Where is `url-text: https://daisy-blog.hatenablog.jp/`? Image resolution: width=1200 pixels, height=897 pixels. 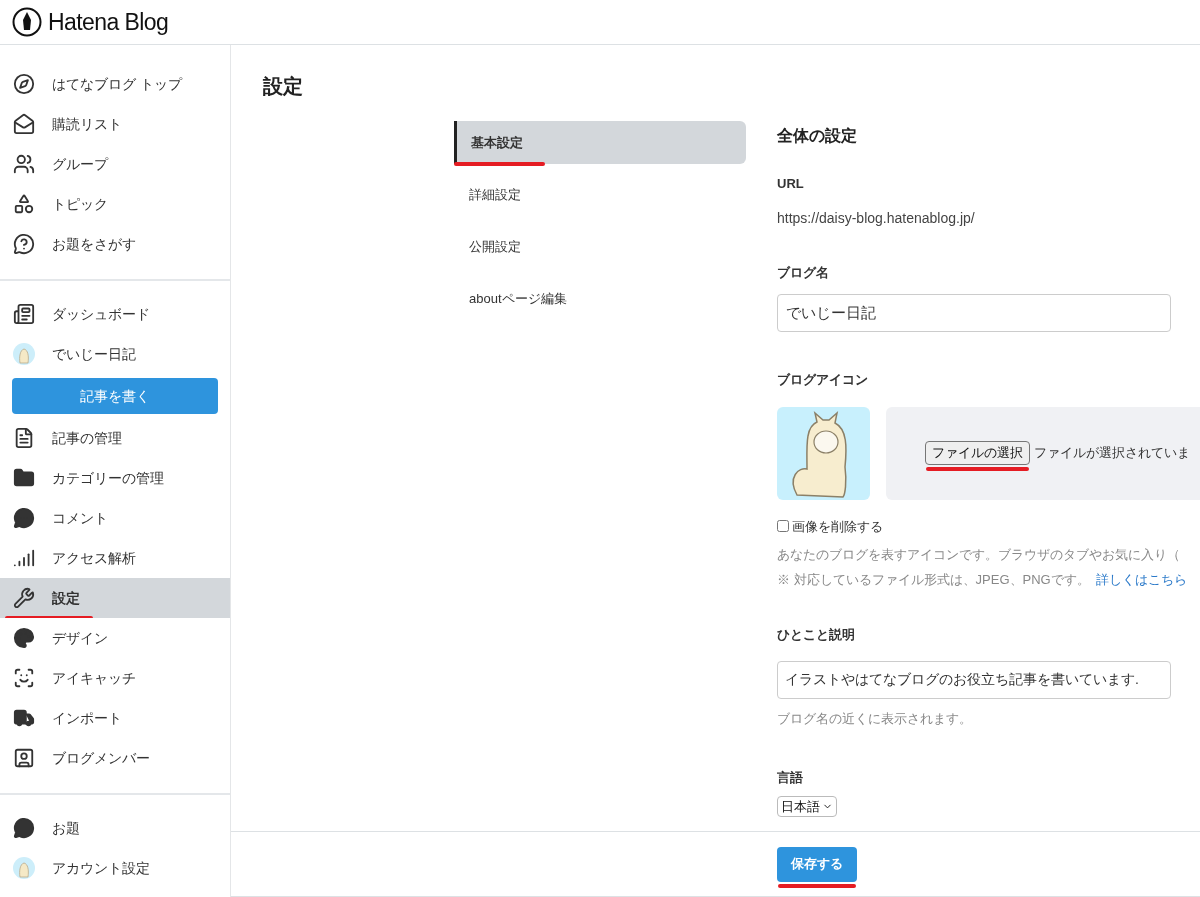 url-text: https://daisy-blog.hatenablog.jp/ is located at coordinates (876, 218).